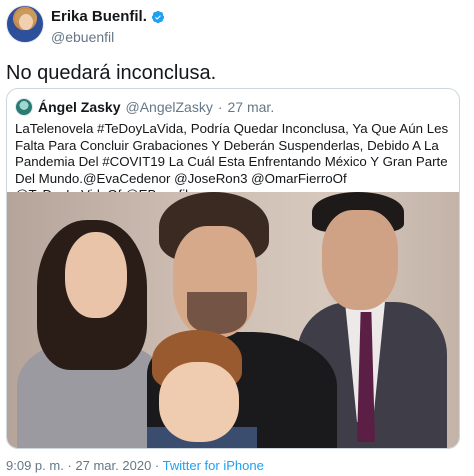 Image resolution: width=474 pixels, height=476 pixels. I want to click on quoted-display-name: Ángel Zasky, so click(79, 107).